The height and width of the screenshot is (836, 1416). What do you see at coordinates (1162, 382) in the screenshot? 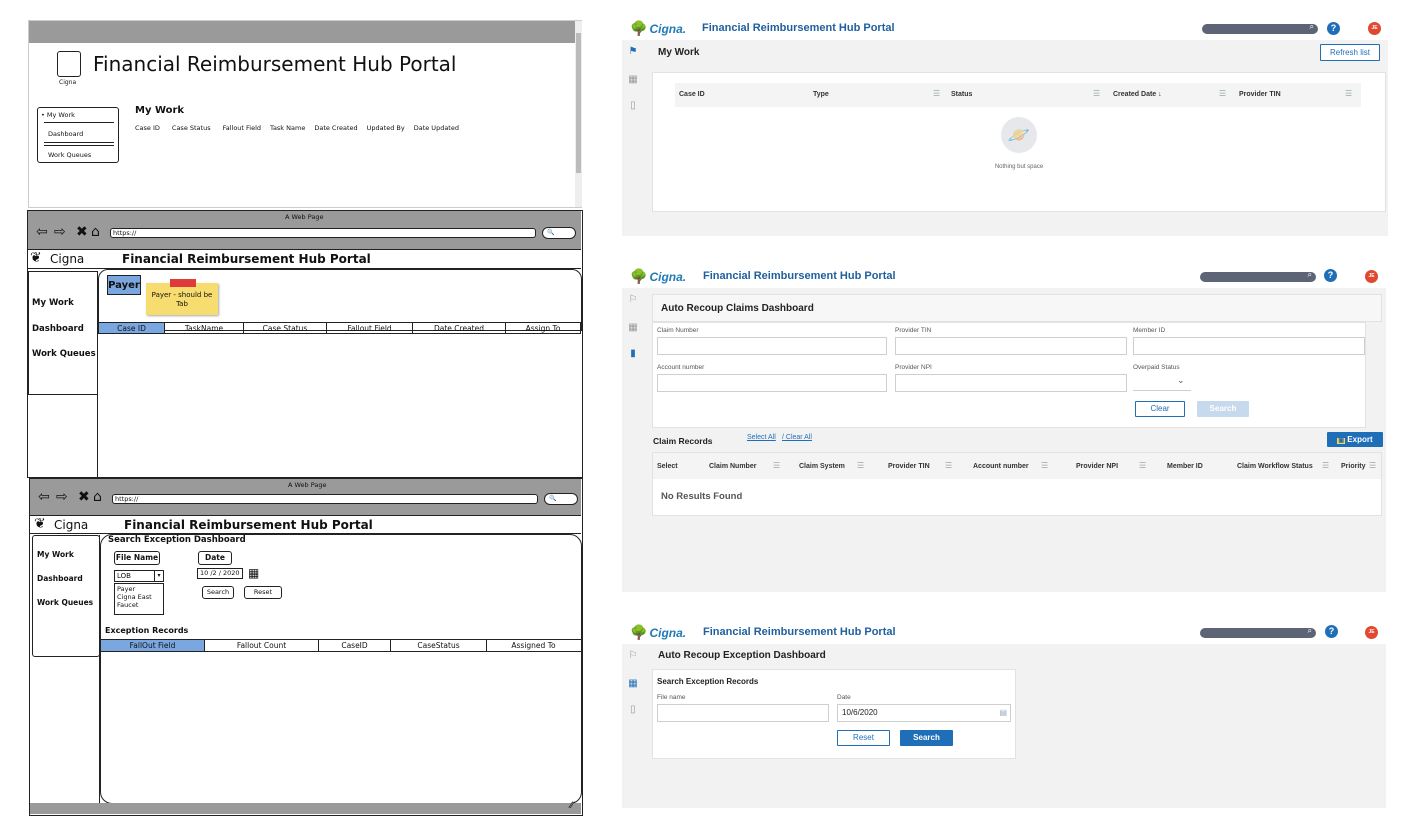
I see `overpaid-status-select: ⌄` at bounding box center [1162, 382].